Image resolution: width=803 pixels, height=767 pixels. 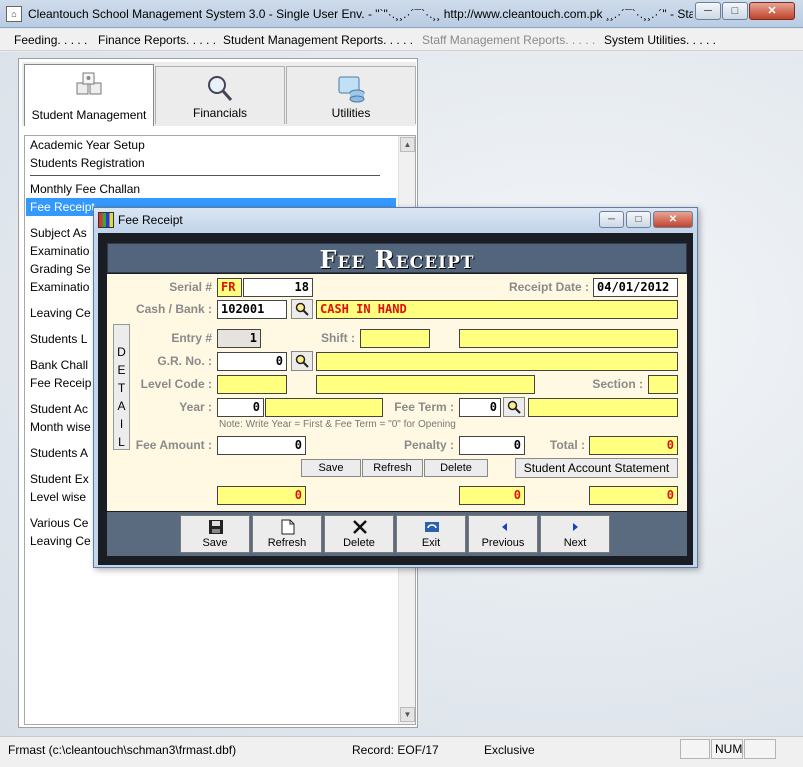 What do you see at coordinates (509, 40) in the screenshot?
I see `menu-staff-management-reports: Staff Management Reports. . . . .` at bounding box center [509, 40].